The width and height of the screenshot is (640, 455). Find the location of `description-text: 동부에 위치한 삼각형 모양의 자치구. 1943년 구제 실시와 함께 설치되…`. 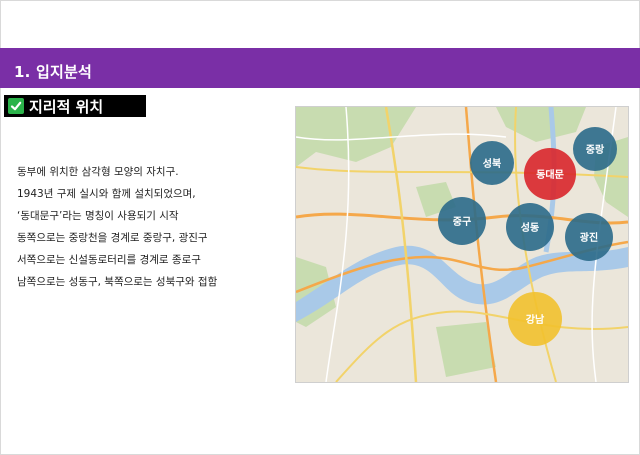

description-text: 동부에 위치한 삼각형 모양의 자치구. 1943년 구제 실시와 함께 설치되… is located at coordinates (147, 227).